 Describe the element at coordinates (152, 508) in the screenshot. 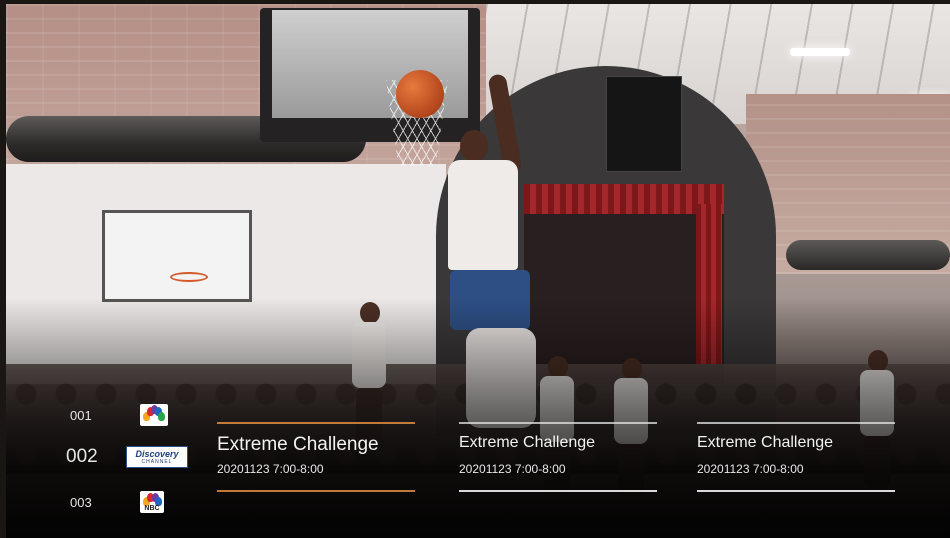

I see `logo-text: NBC` at that location.